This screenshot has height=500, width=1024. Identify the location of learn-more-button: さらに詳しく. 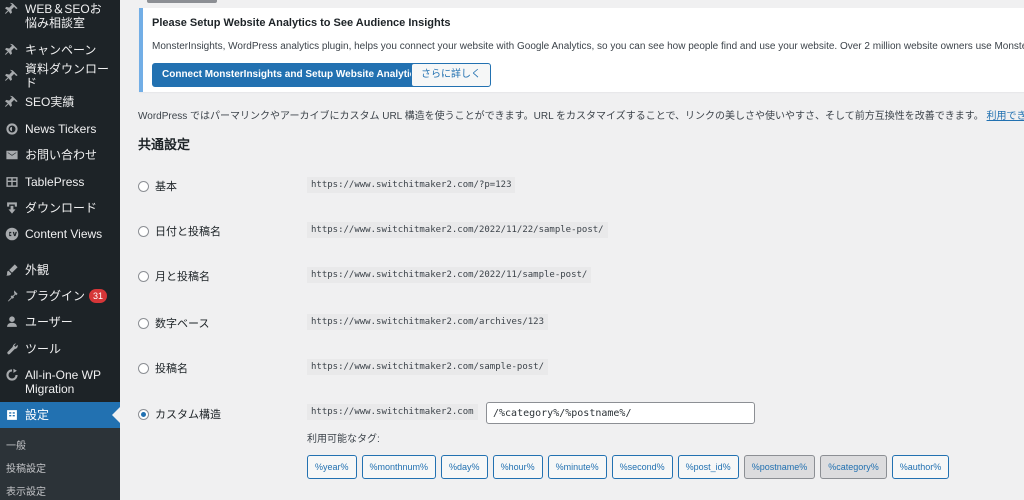
(451, 75).